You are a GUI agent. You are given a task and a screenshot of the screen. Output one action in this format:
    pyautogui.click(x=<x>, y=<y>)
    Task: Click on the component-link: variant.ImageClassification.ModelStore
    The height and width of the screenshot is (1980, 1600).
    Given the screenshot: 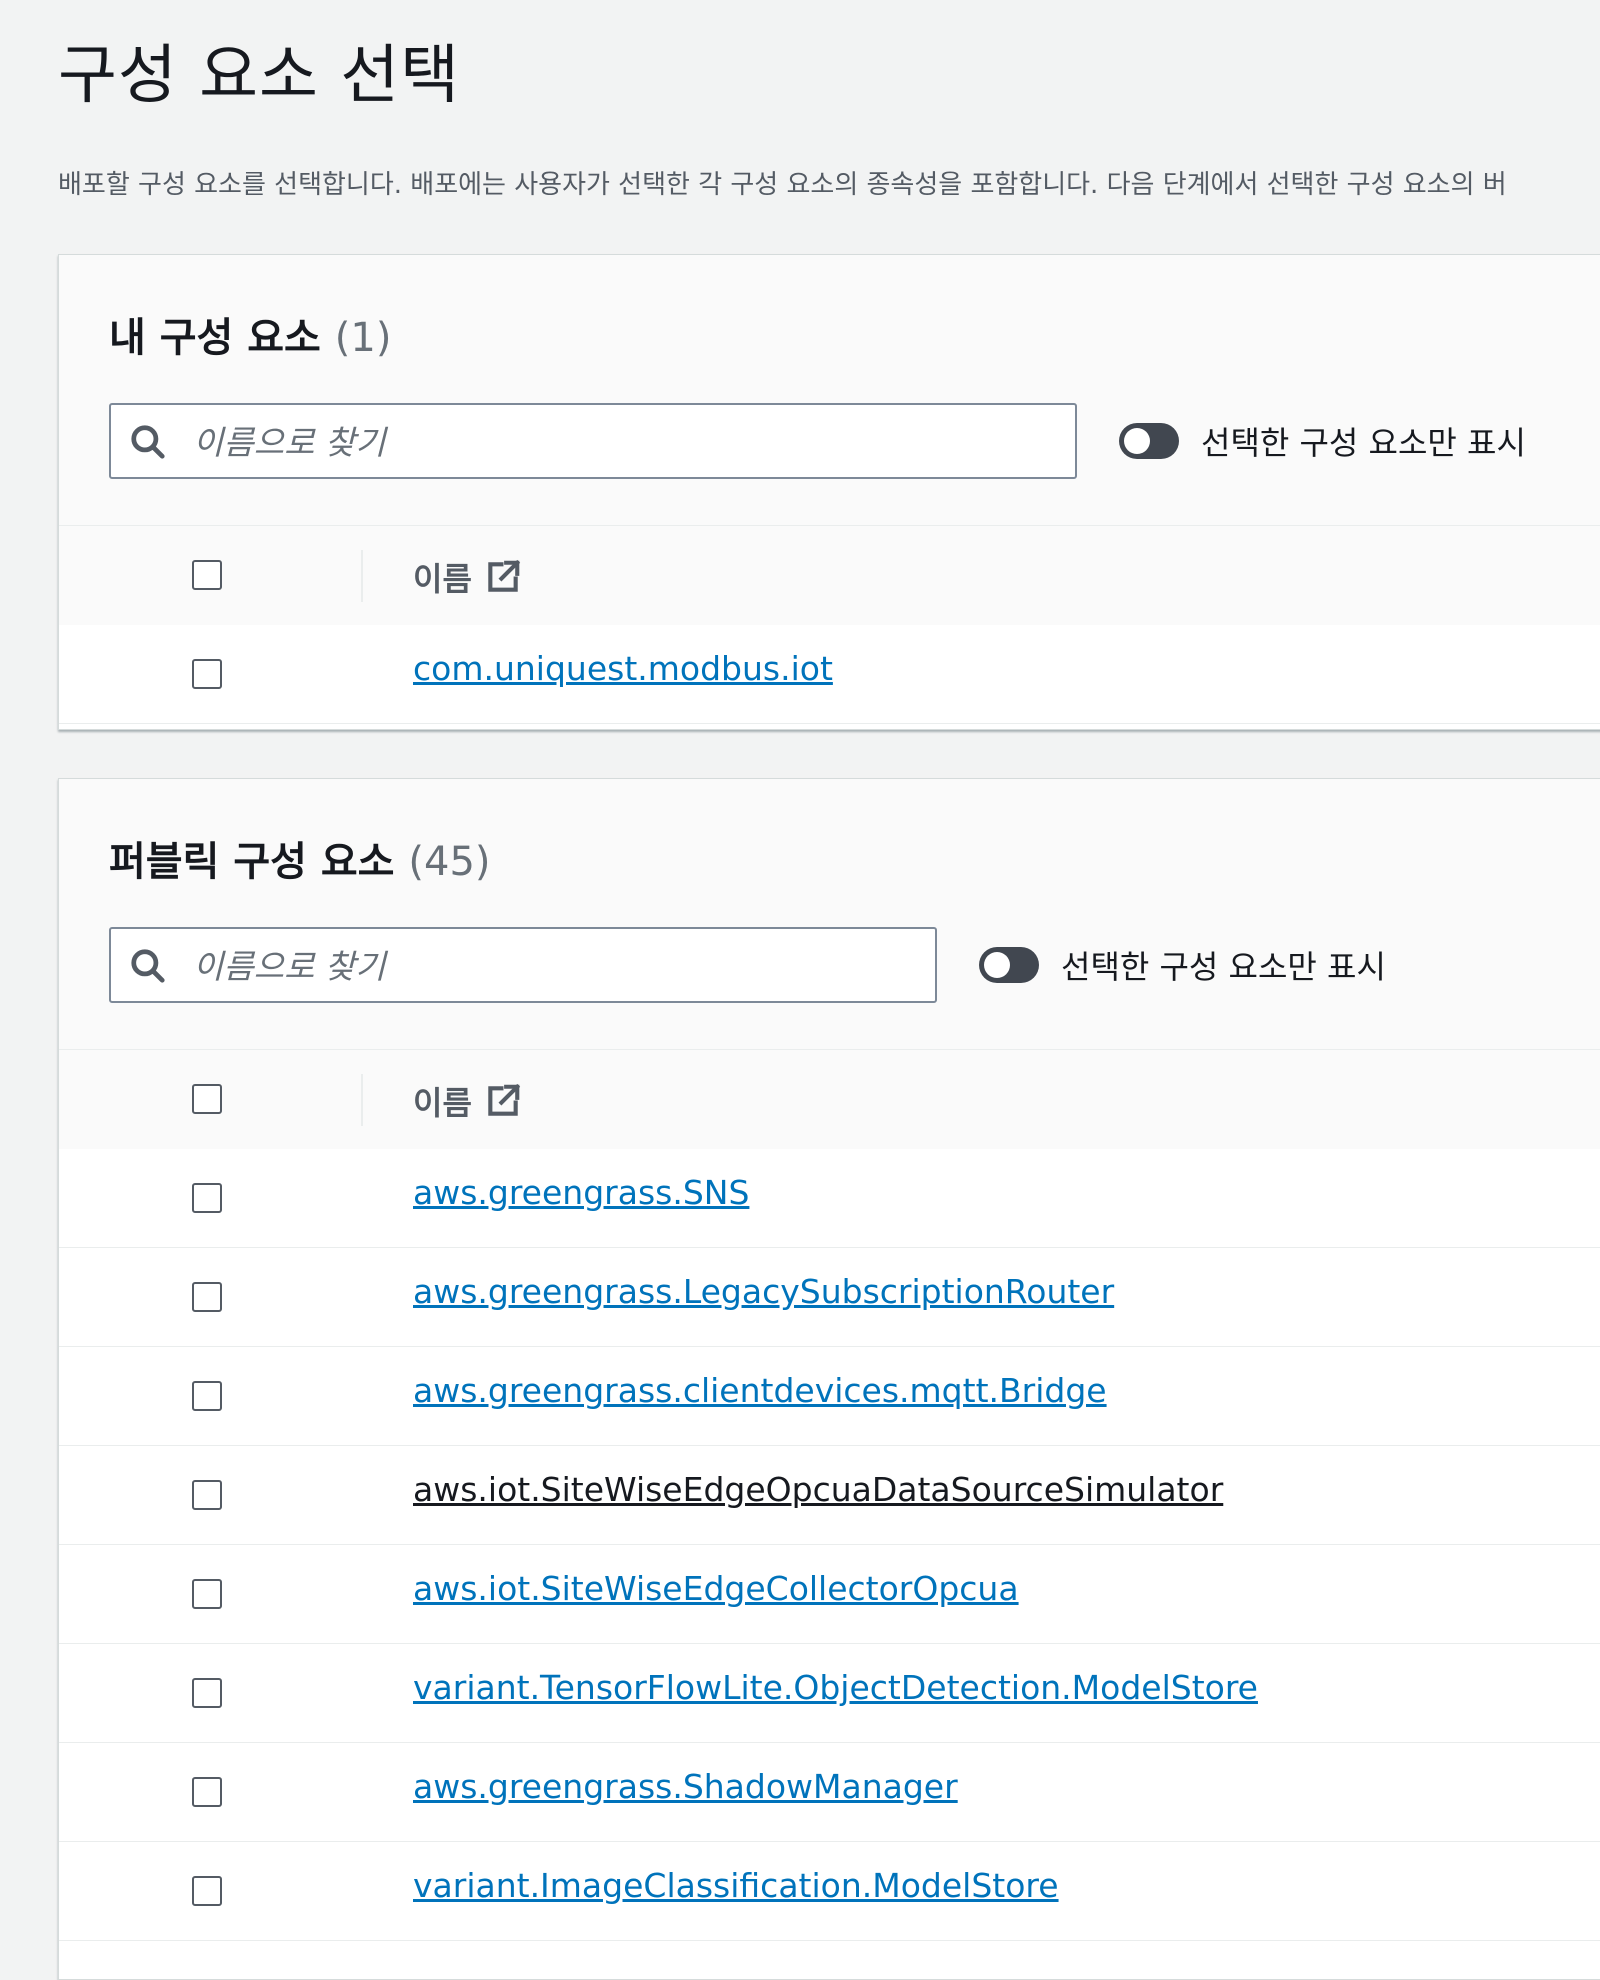 What is the action you would take?
    pyautogui.click(x=736, y=1885)
    